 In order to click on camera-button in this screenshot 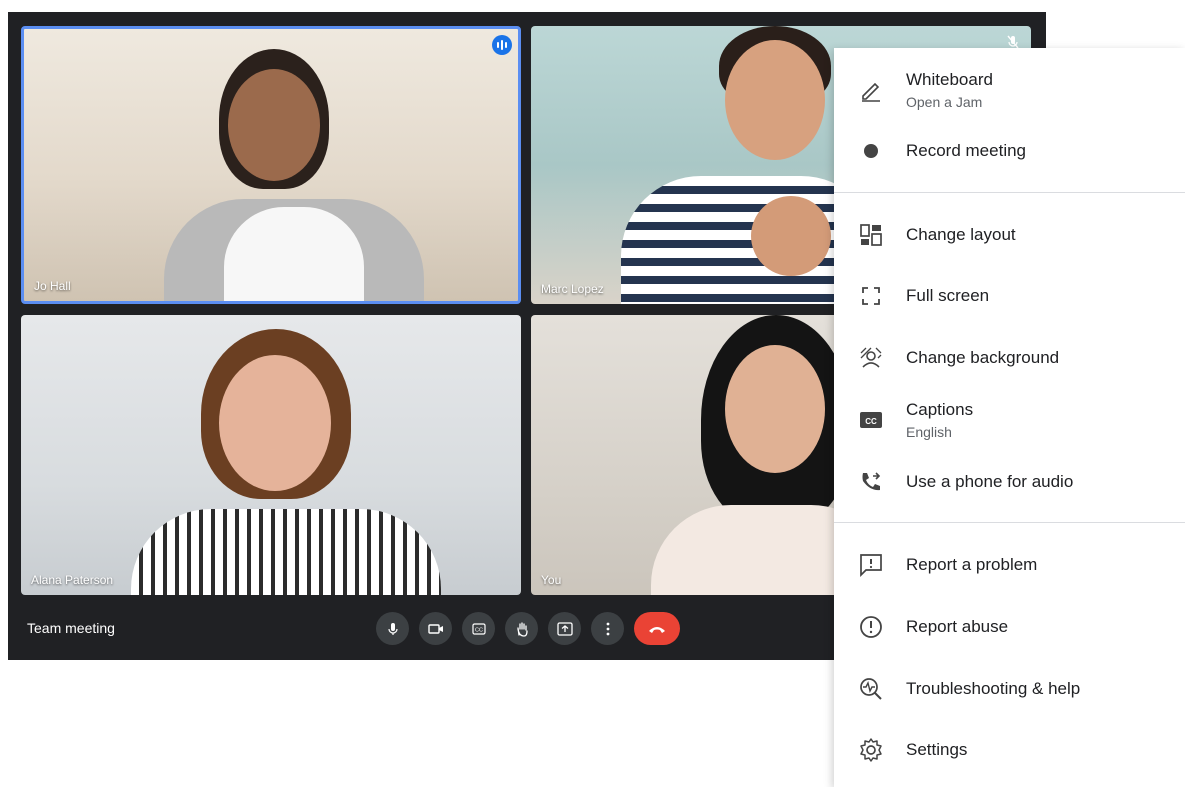, I will do `click(435, 628)`.